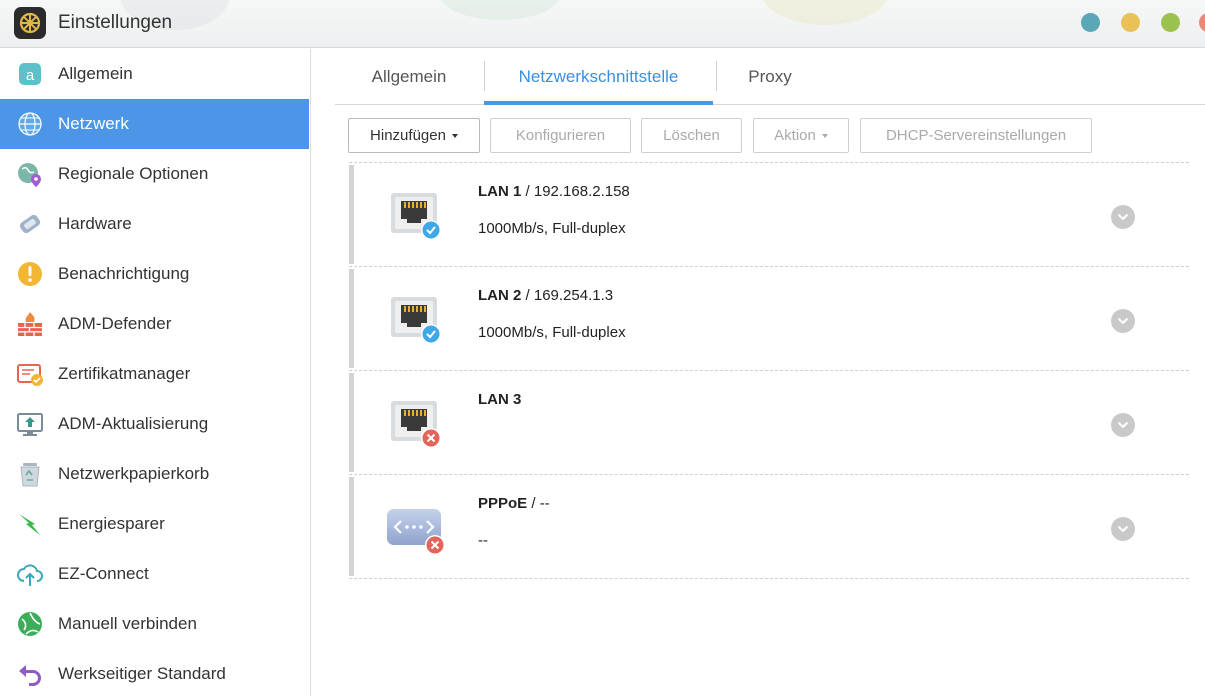 The image size is (1205, 696). Describe the element at coordinates (598, 77) in the screenshot. I see `tab-netzwerkschnittstelle: Netzwerkschnittstelle` at that location.